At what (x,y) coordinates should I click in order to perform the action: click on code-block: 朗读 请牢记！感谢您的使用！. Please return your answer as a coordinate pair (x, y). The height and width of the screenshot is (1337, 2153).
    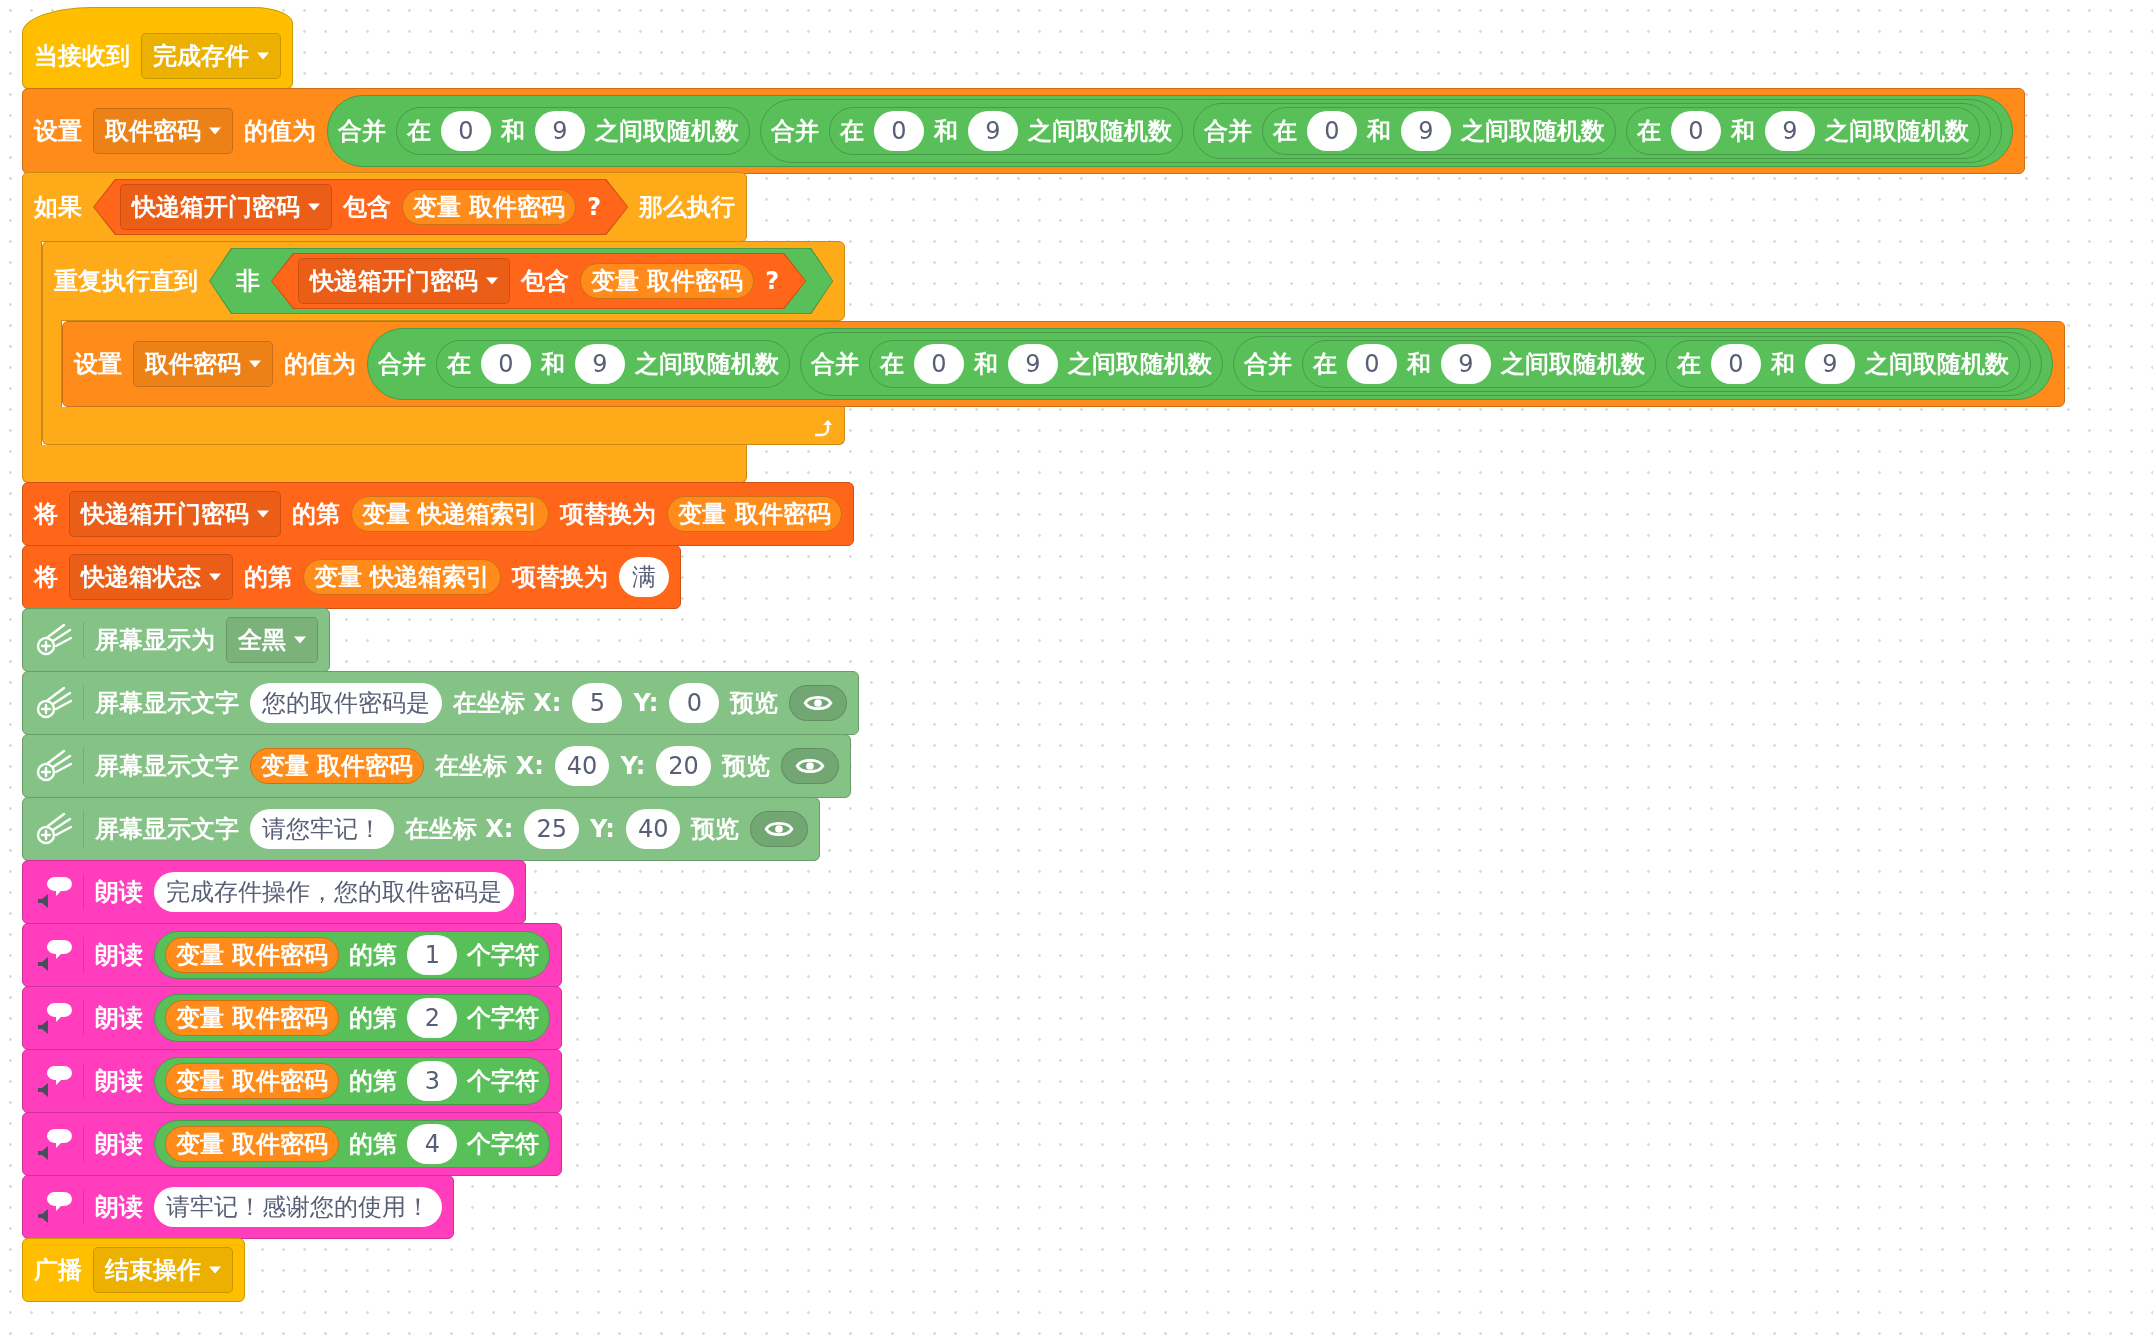
    Looking at the image, I should click on (238, 1207).